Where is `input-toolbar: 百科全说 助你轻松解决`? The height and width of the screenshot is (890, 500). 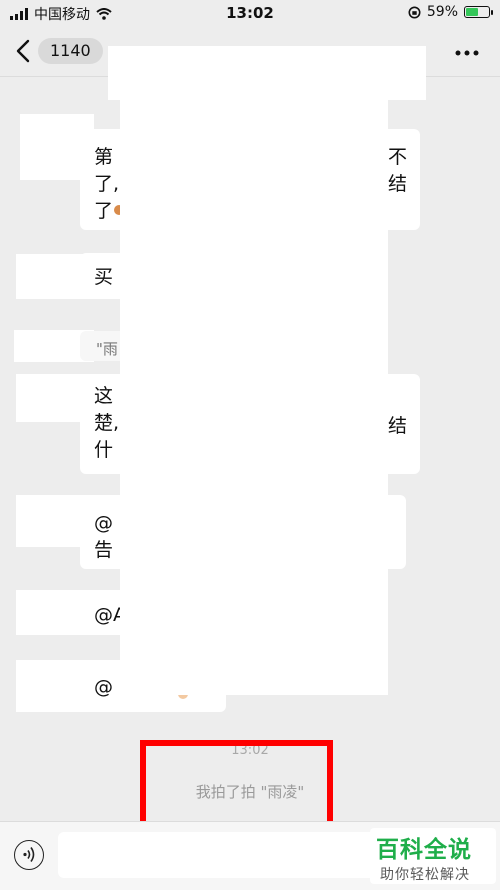 input-toolbar: 百科全说 助你轻松解决 is located at coordinates (250, 855).